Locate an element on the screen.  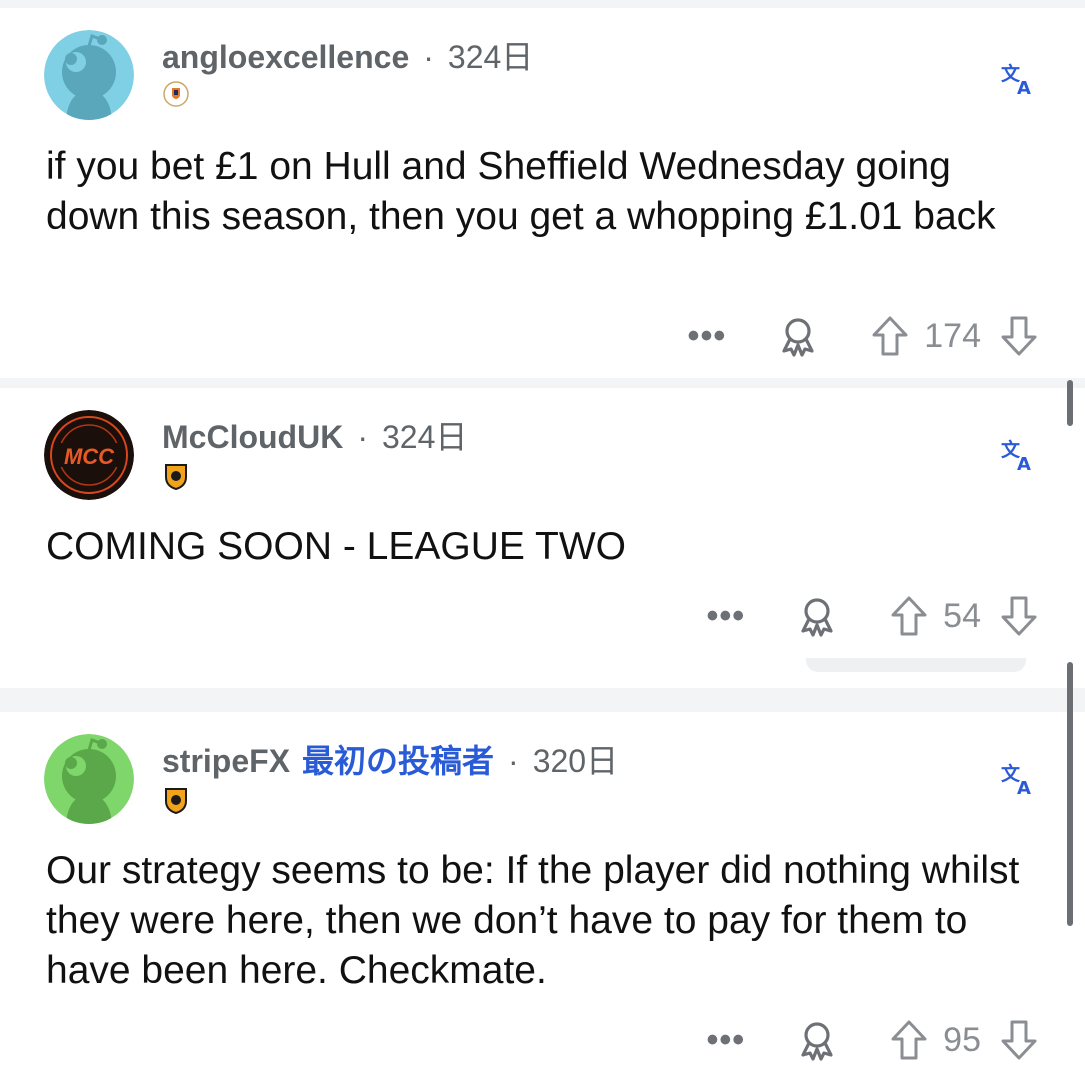
mcc-logo-avatar-icon: MCC is located at coordinates (89, 455).